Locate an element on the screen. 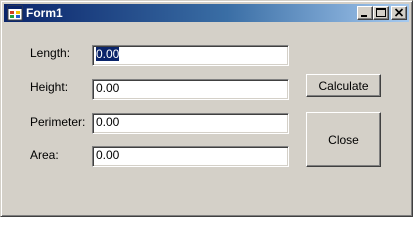  height-label: Height: is located at coordinates (49, 87).